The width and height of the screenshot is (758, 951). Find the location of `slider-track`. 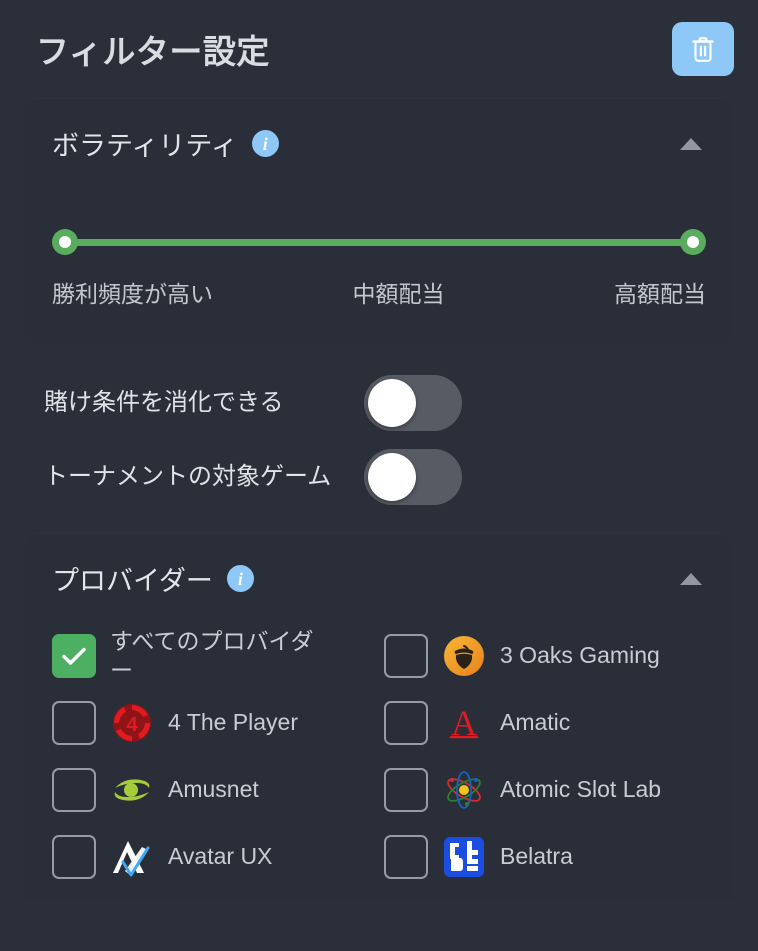

slider-track is located at coordinates (379, 242).